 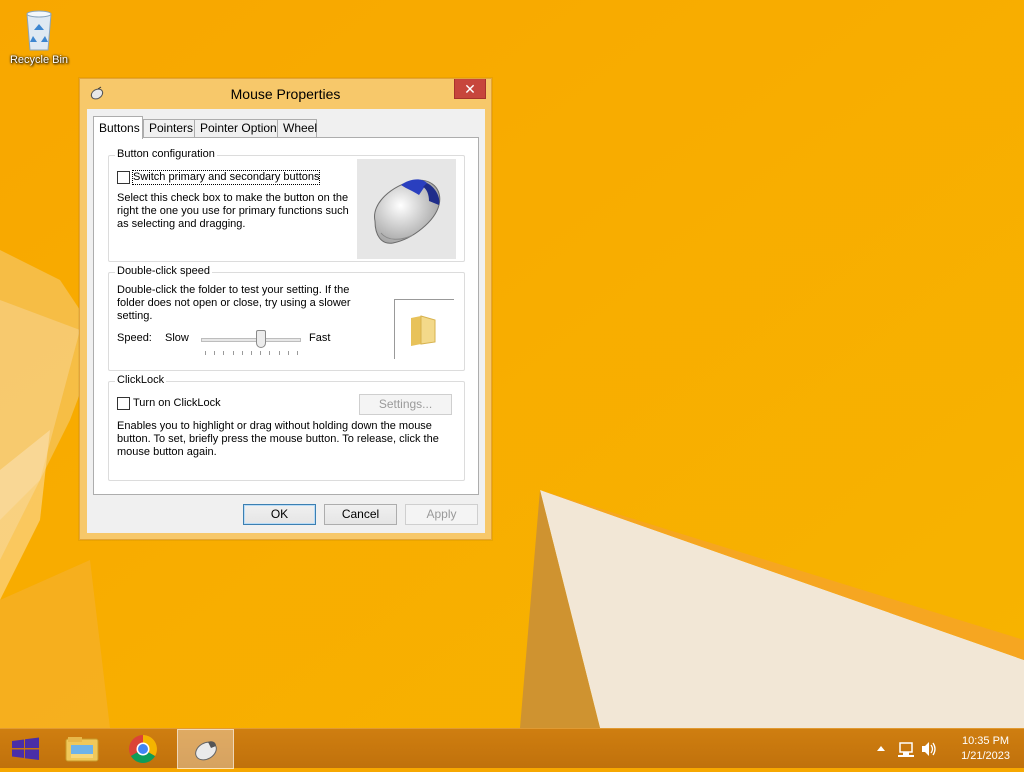 I want to click on mouse-illustration, so click(x=406, y=209).